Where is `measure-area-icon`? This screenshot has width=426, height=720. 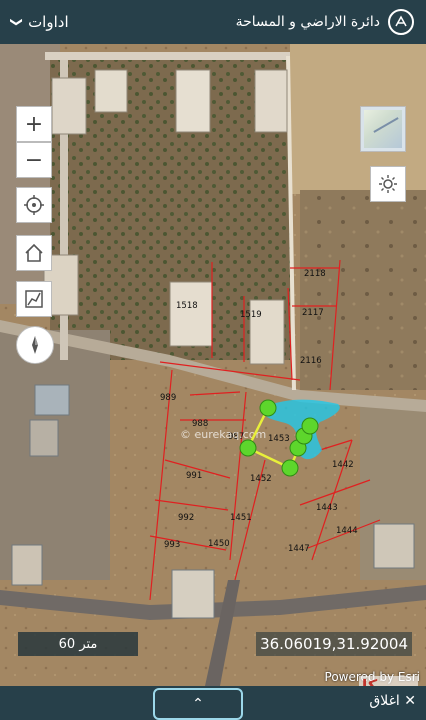 measure-area-icon is located at coordinates (34, 299).